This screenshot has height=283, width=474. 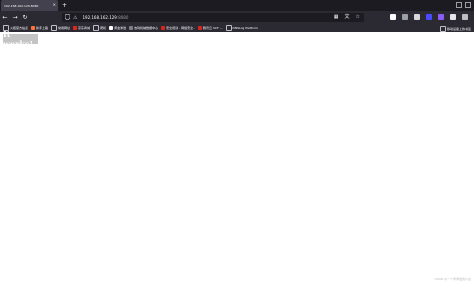 I want to click on minimize-icon, so click(x=459, y=5).